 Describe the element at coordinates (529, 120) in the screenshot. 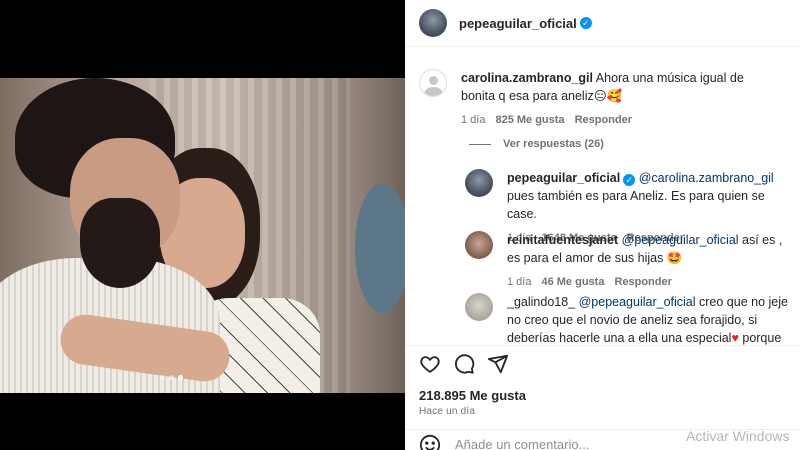

I see `comment-likes: 825 Me gusta` at that location.